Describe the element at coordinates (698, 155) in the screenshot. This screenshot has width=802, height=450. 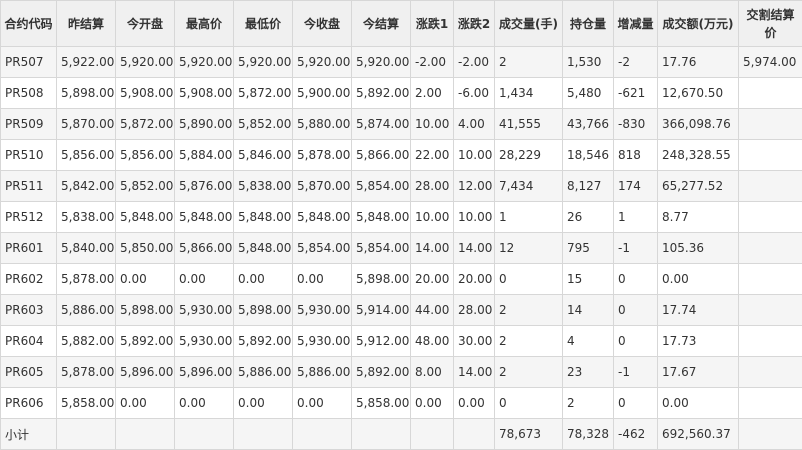
I see `table-cell: 248,328.55` at that location.